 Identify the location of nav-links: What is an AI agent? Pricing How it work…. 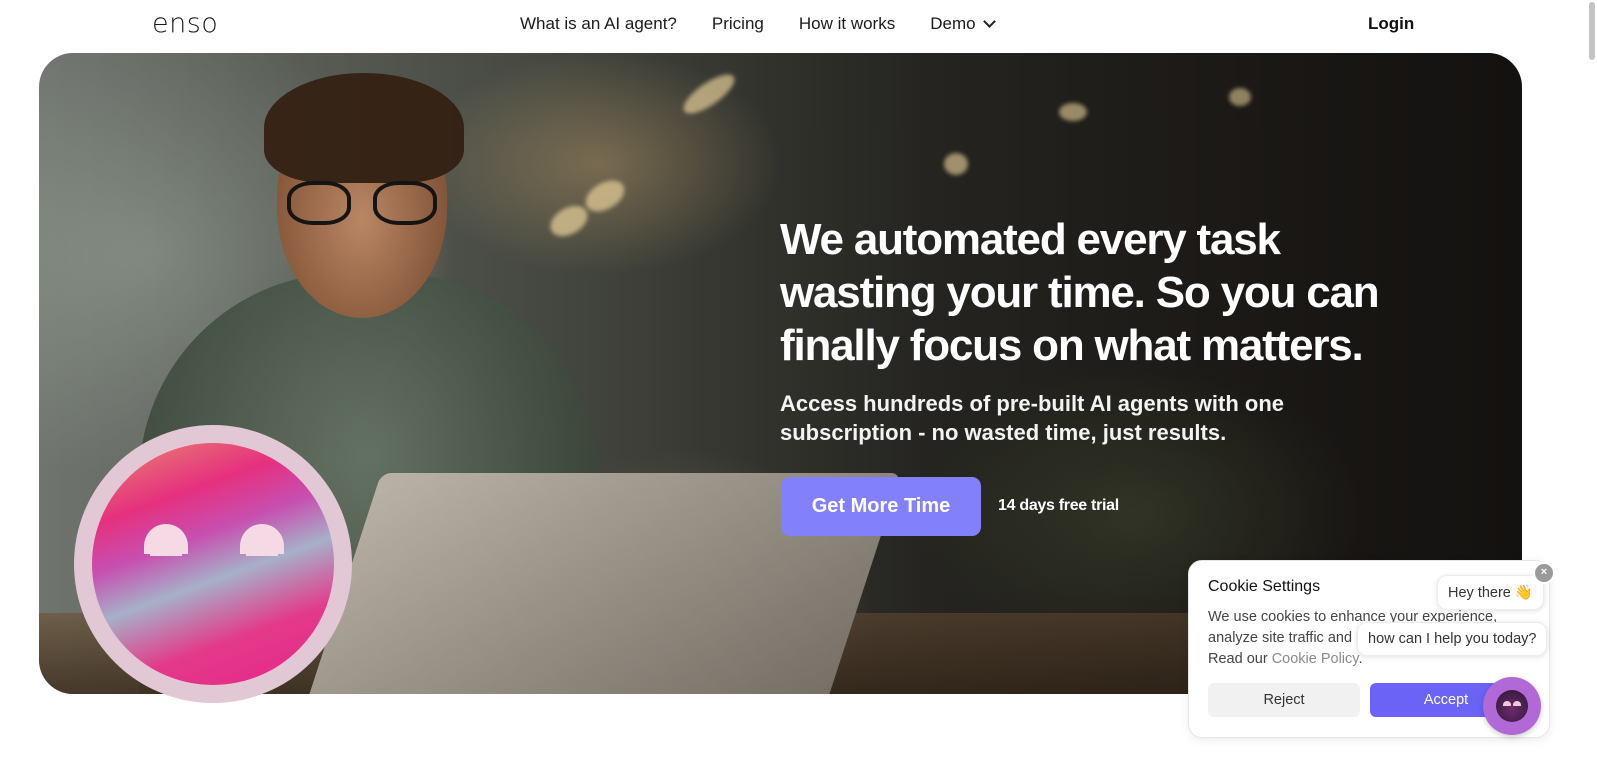
(774, 24).